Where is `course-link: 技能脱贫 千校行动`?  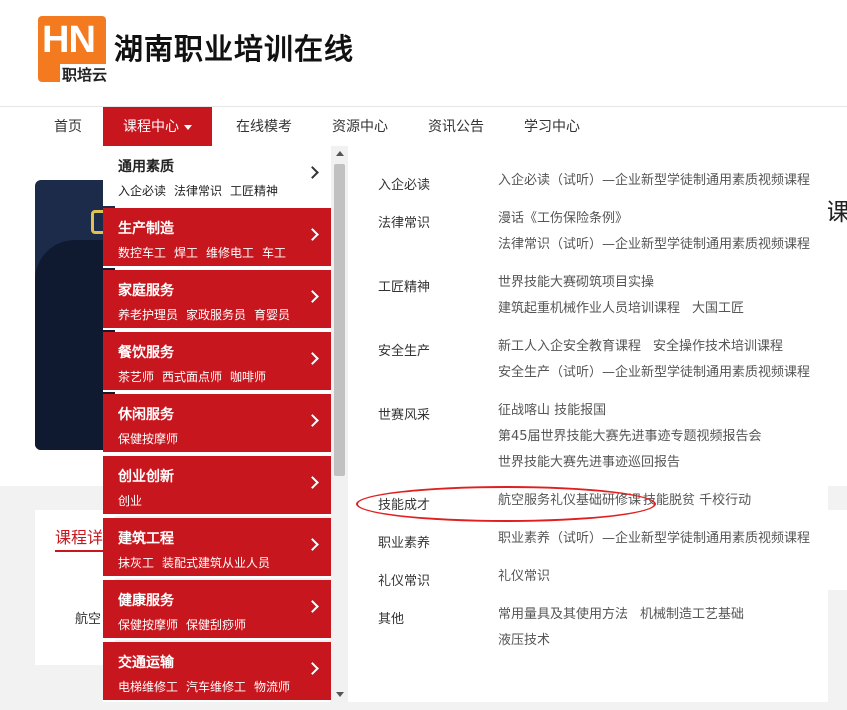 course-link: 技能脱贫 千校行动 is located at coordinates (697, 500).